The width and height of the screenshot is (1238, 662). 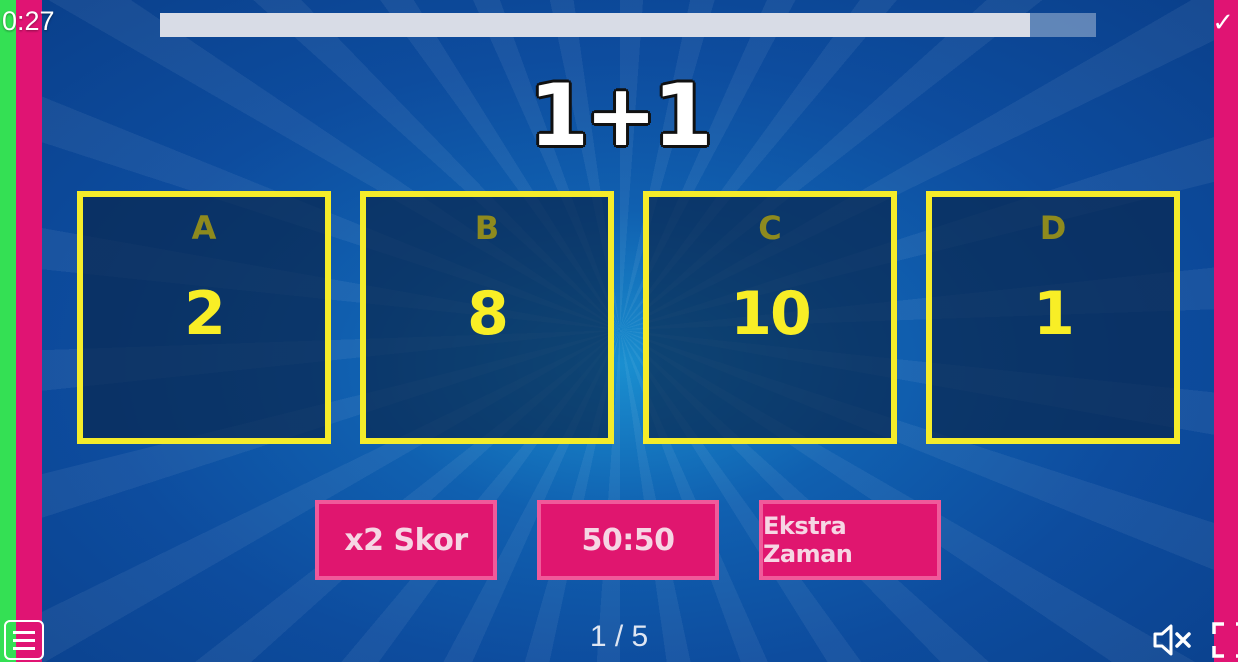 I want to click on answer-option-d: D 1, so click(x=1053, y=317).